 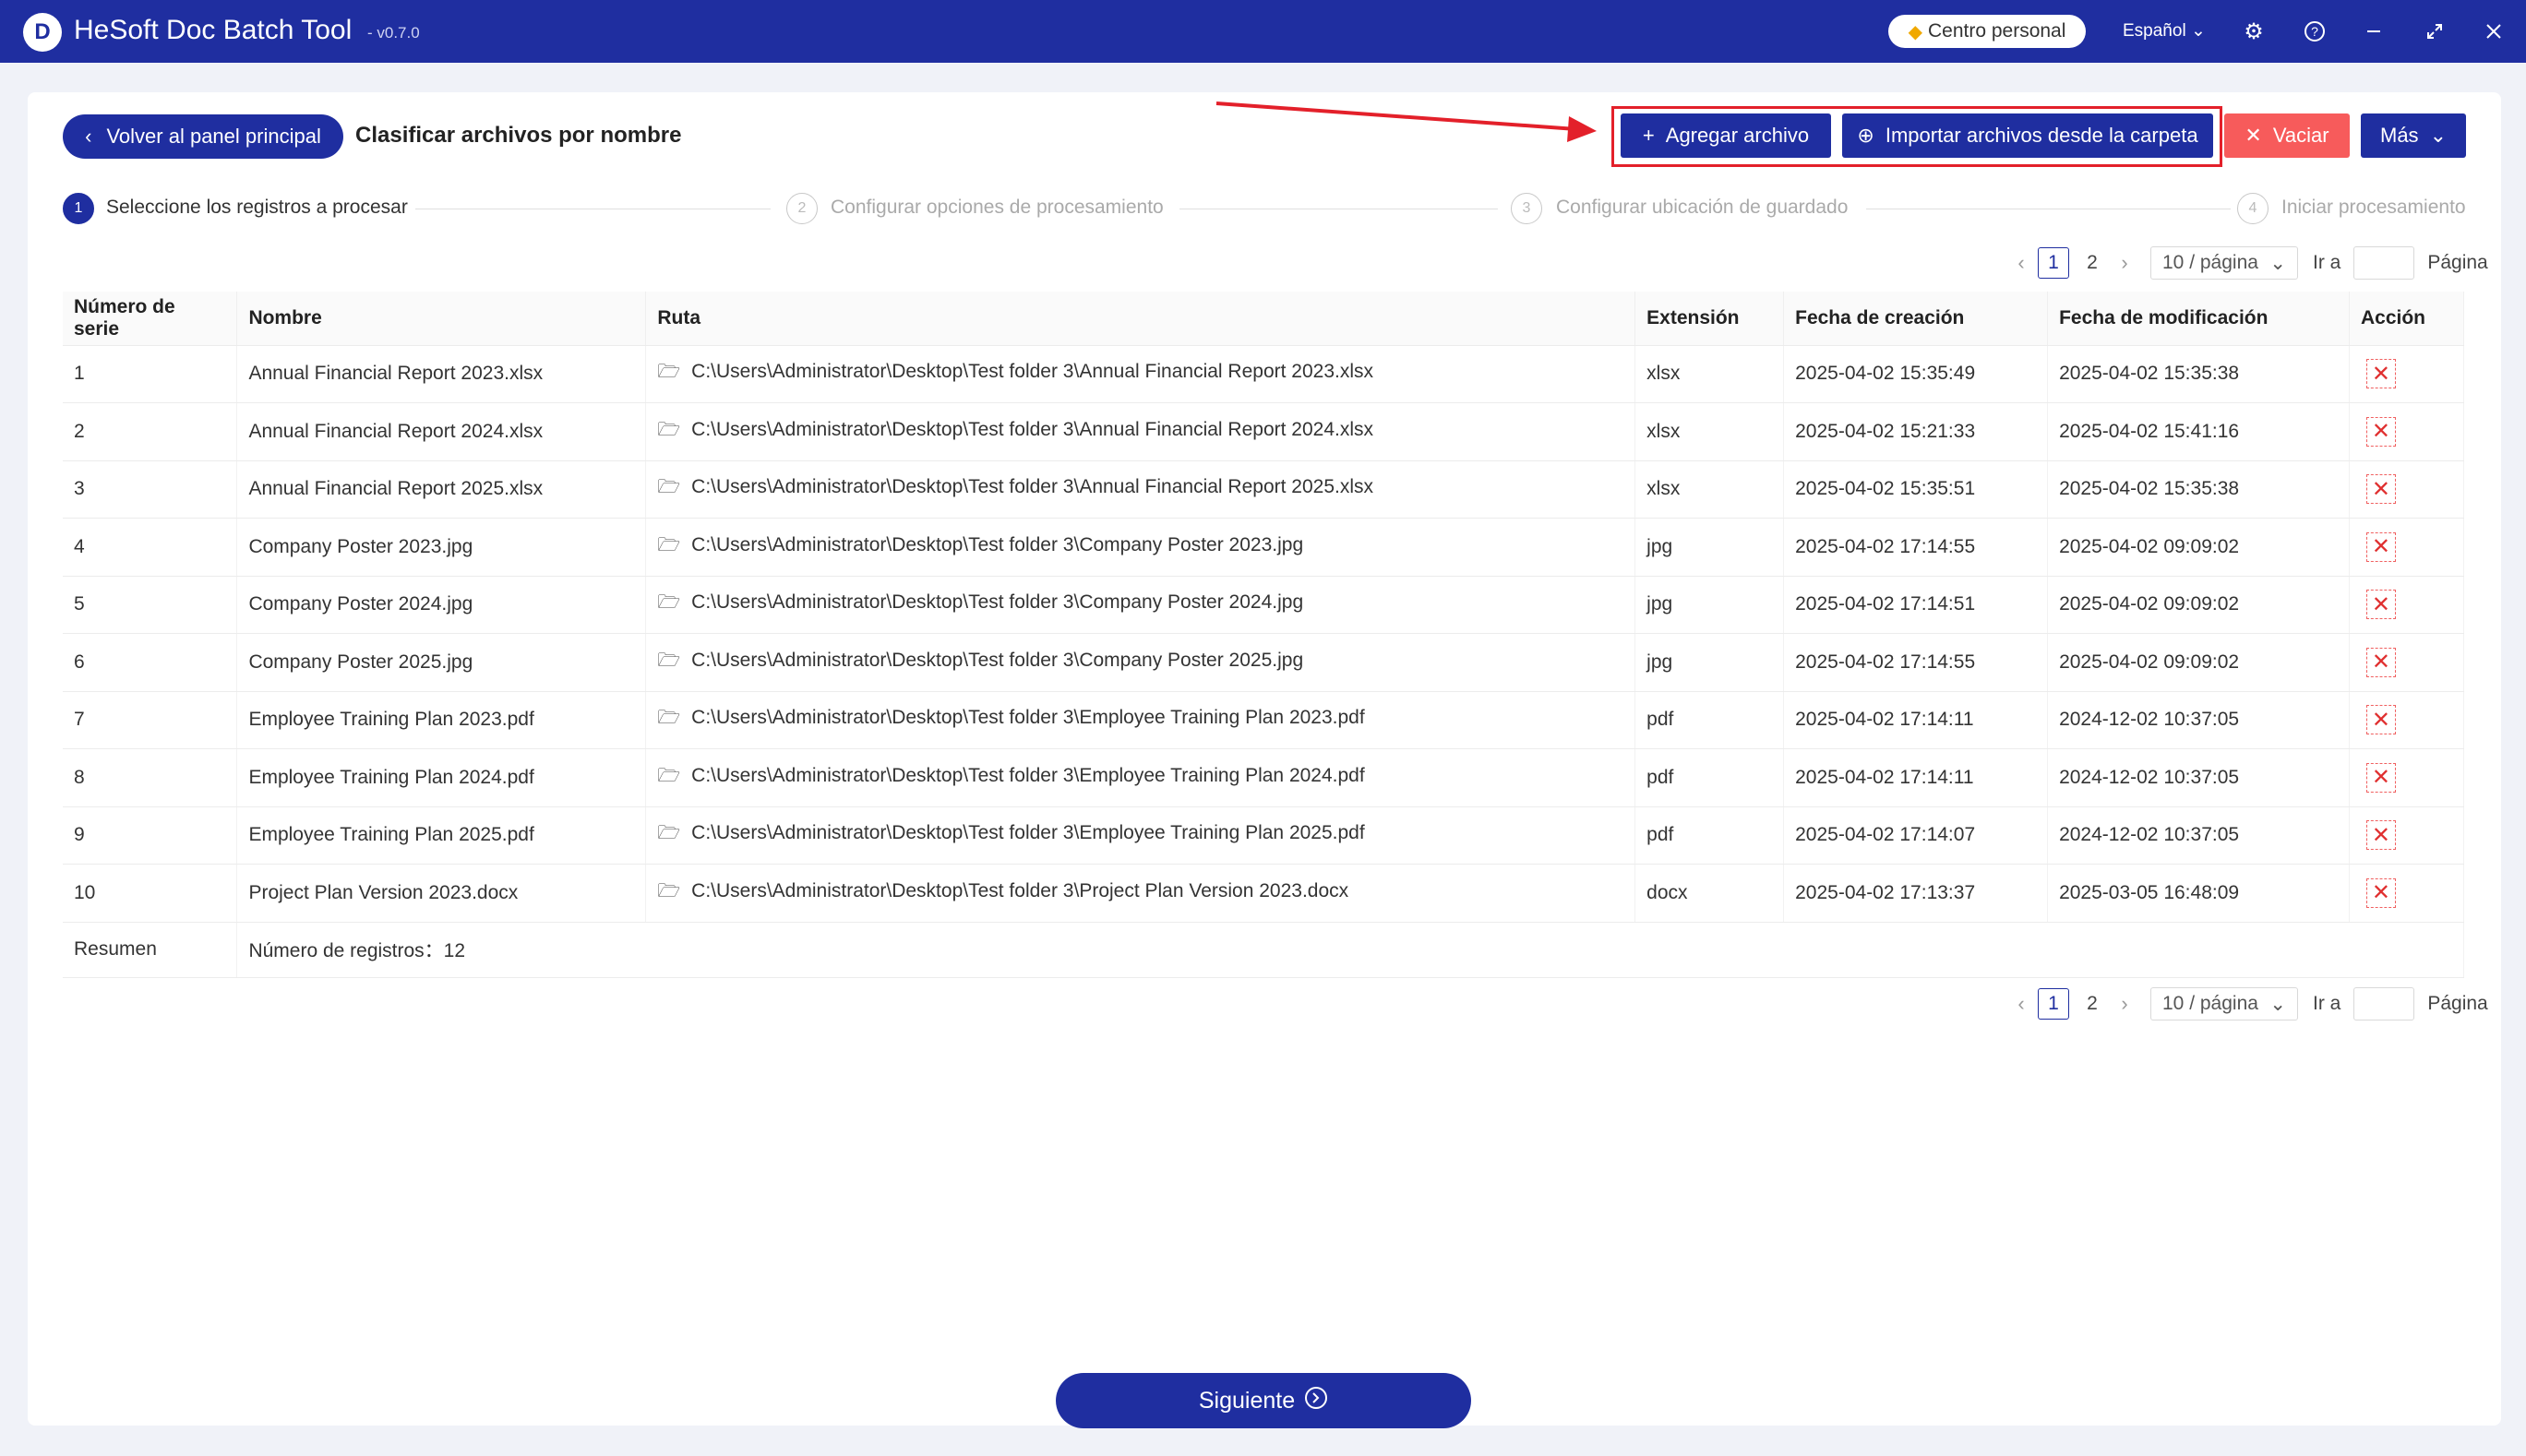 What do you see at coordinates (150, 319) in the screenshot?
I see `column-header-serial: Número de serie` at bounding box center [150, 319].